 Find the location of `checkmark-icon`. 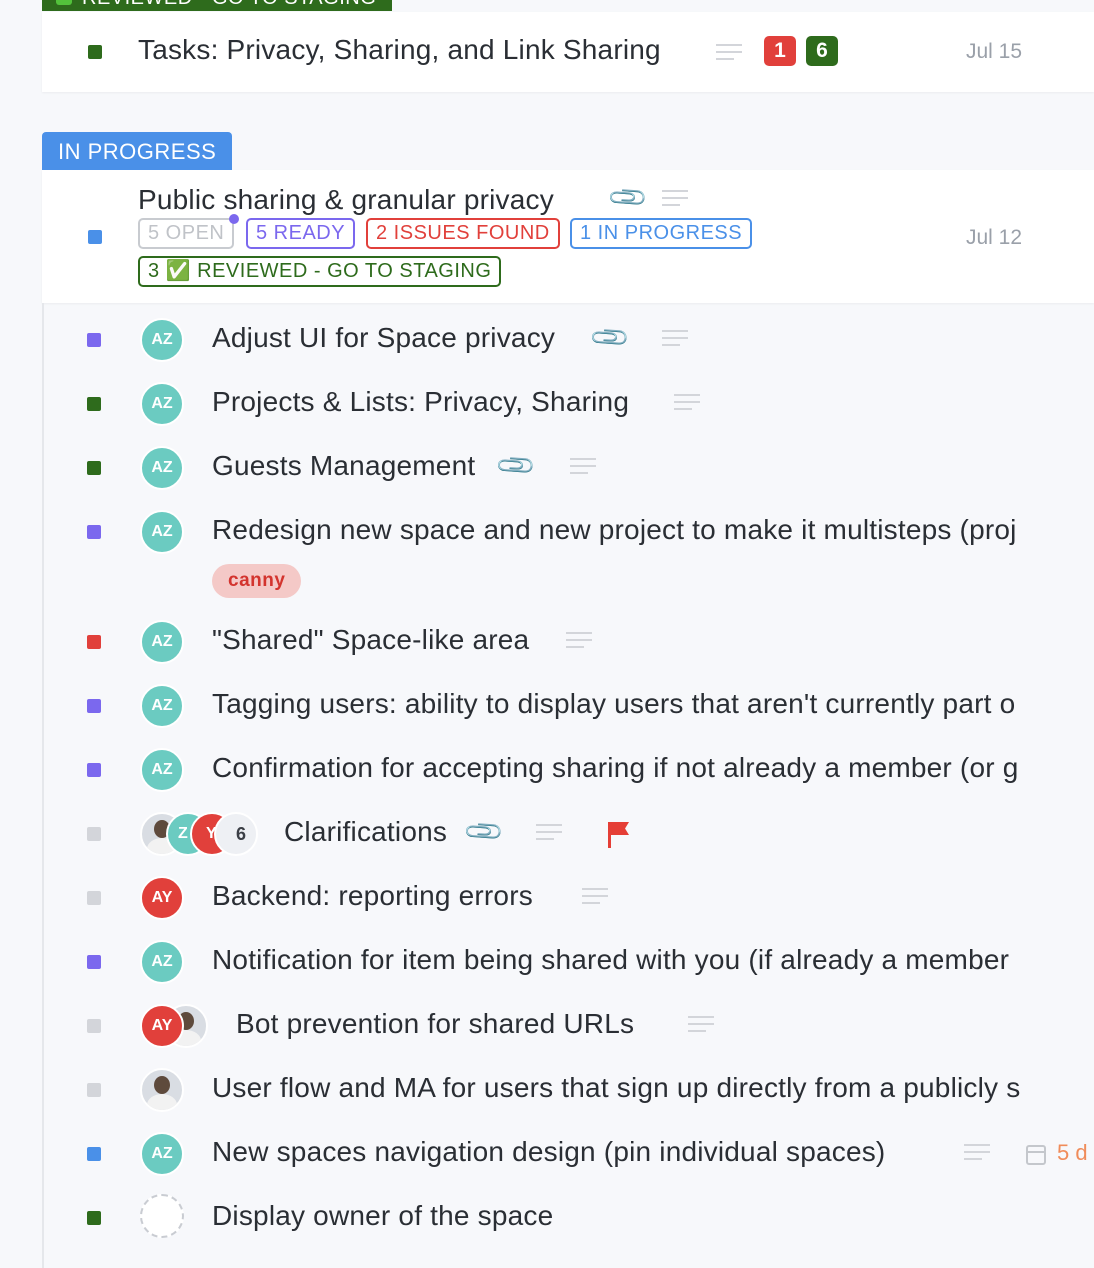

checkmark-icon is located at coordinates (64, 2).